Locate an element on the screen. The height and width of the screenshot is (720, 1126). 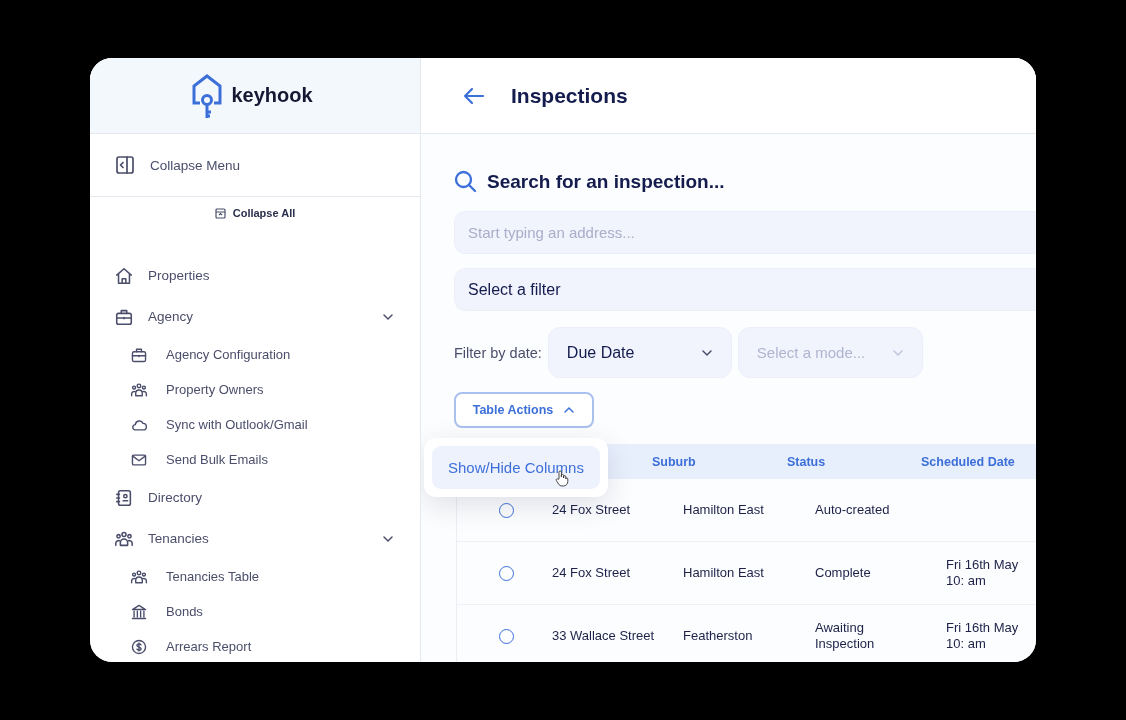
table-cell-text: Featherston is located at coordinates (718, 636).